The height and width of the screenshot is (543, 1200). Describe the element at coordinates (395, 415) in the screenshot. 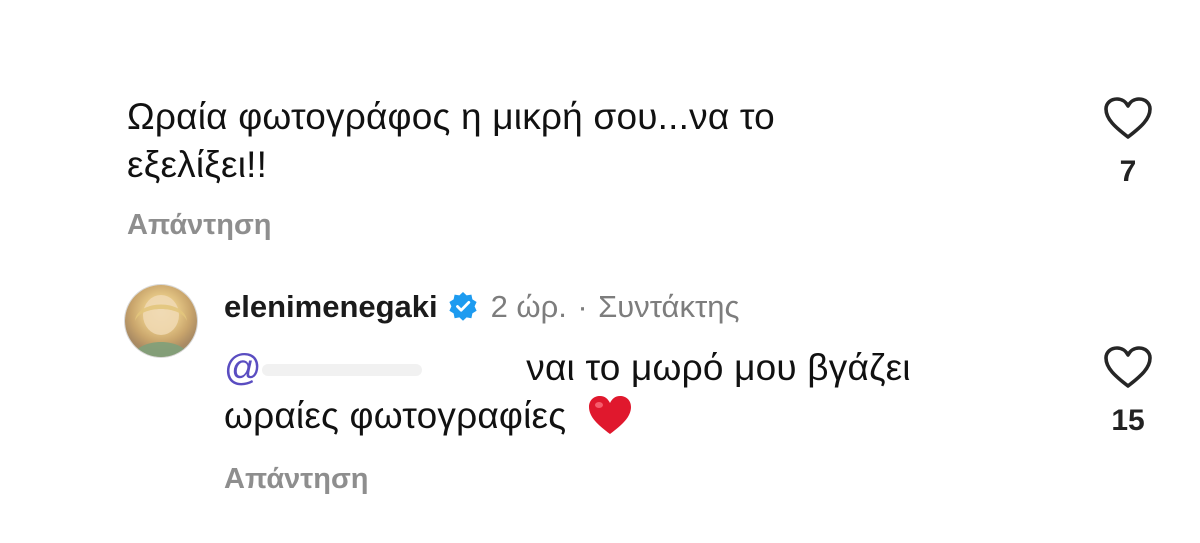

I see `comment-2-text-line-2-content: ωραίες φωτογραφίες` at that location.